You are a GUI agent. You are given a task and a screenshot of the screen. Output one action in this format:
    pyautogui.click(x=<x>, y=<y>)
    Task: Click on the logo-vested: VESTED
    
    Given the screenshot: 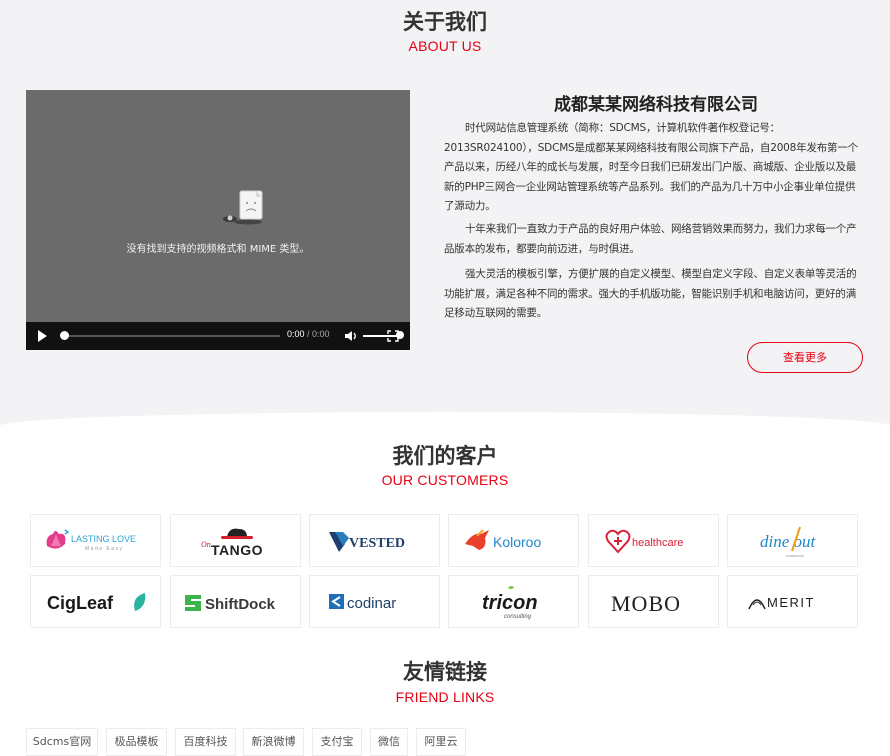 What is the action you would take?
    pyautogui.click(x=374, y=540)
    